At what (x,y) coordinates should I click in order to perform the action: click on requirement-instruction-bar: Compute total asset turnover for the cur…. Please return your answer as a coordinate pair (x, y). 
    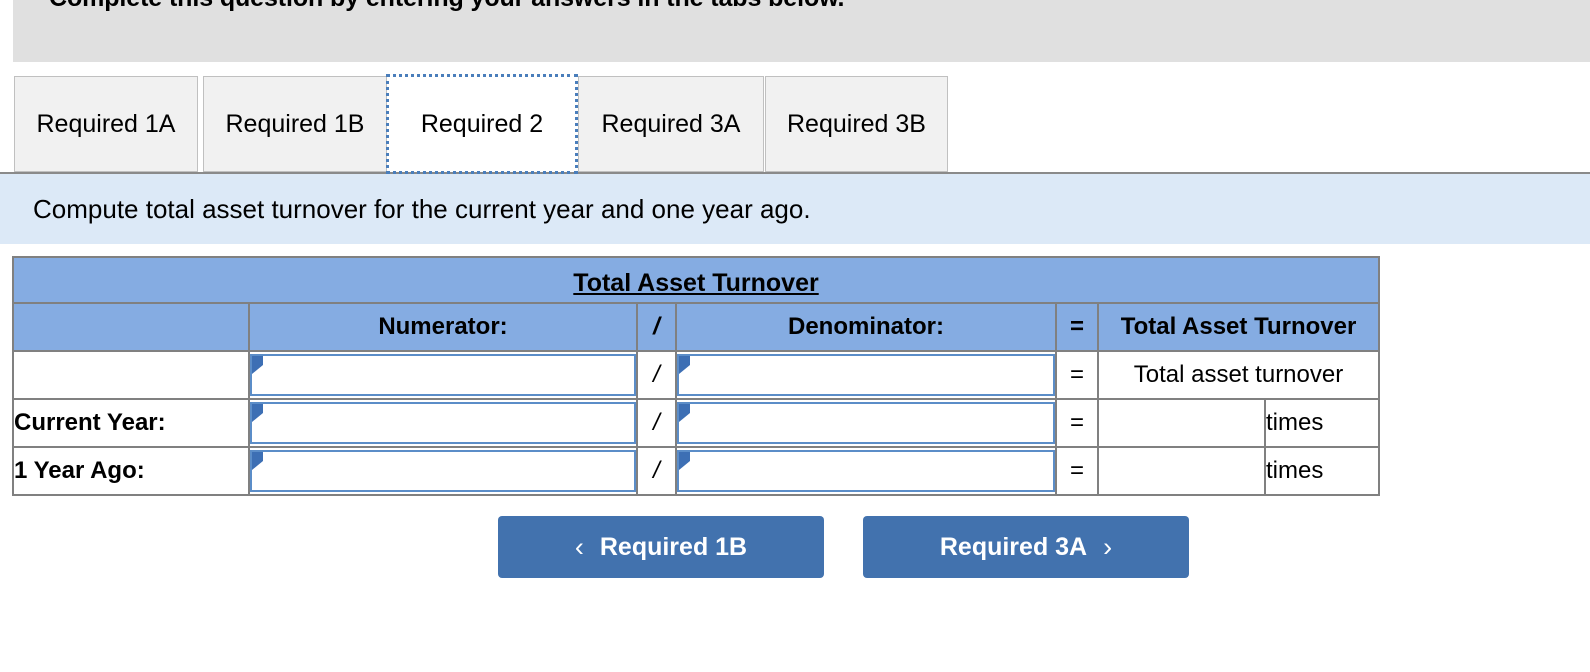
    Looking at the image, I should click on (795, 208).